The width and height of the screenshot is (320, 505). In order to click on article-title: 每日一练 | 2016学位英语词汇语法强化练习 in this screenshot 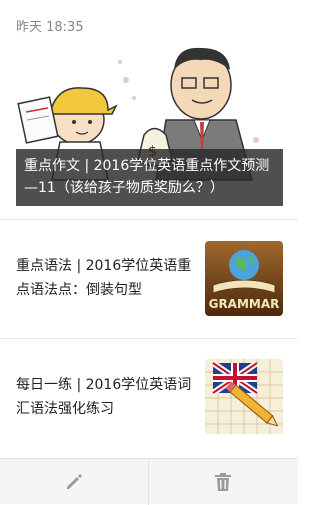, I will do `click(104, 397)`.